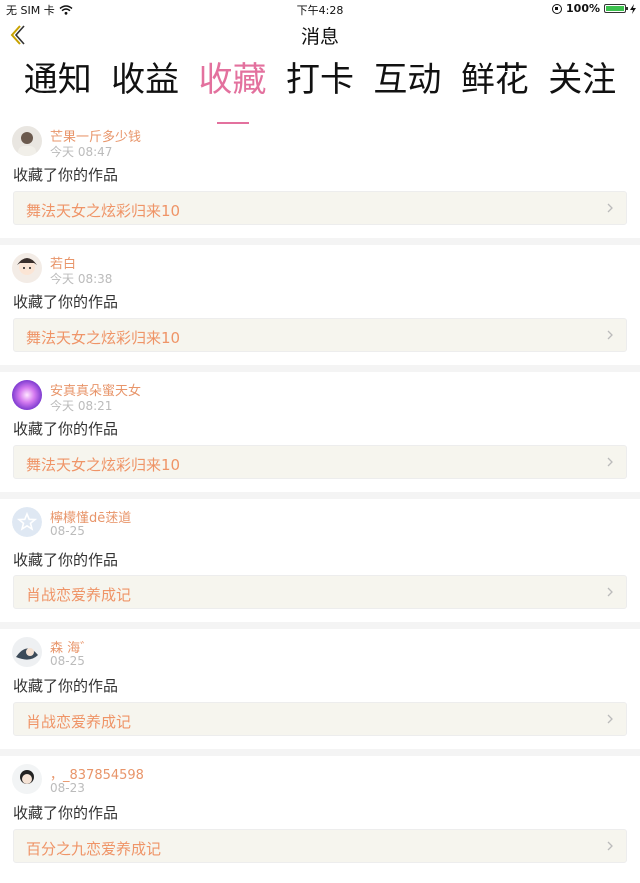  Describe the element at coordinates (582, 84) in the screenshot. I see `tab-follow: 关注` at that location.